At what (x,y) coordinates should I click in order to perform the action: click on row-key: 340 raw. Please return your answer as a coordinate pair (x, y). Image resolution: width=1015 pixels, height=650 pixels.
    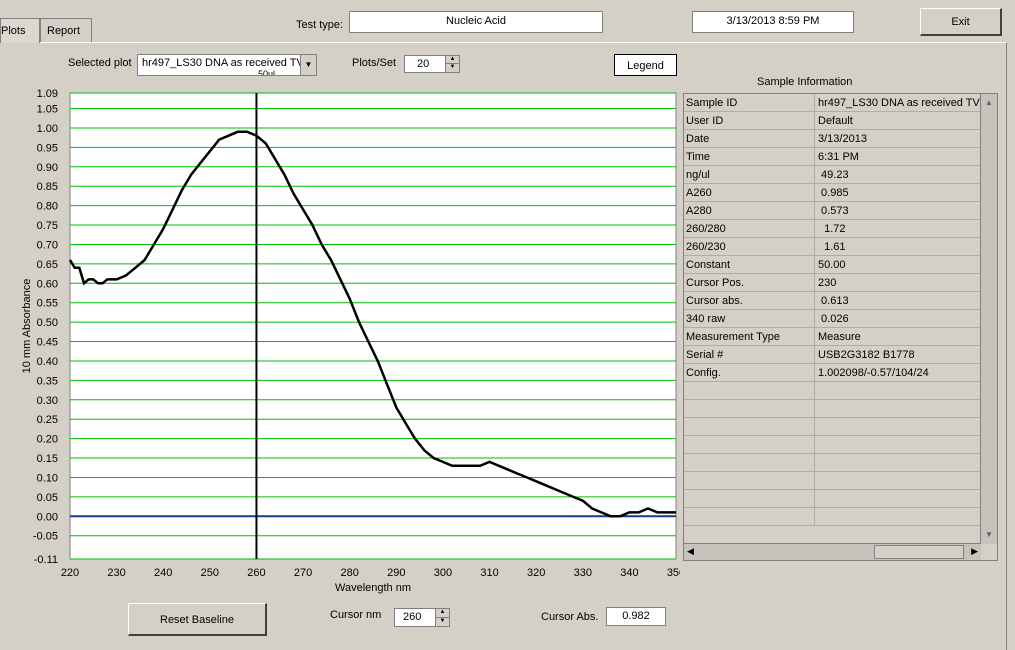
    Looking at the image, I should click on (706, 319).